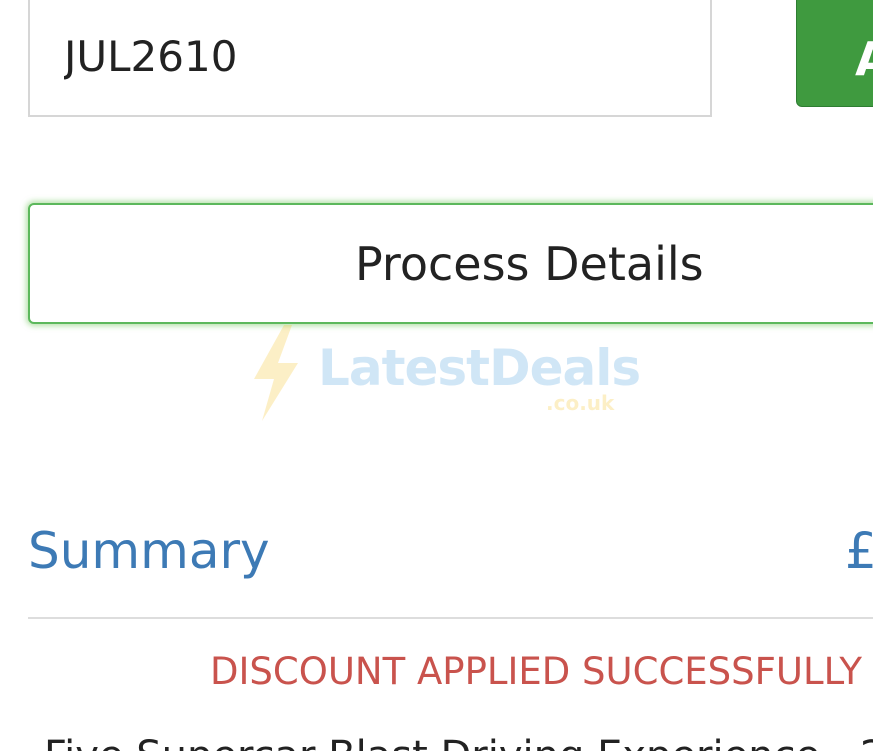 This screenshot has width=873, height=751. I want to click on promo-code-input, so click(370, 58).